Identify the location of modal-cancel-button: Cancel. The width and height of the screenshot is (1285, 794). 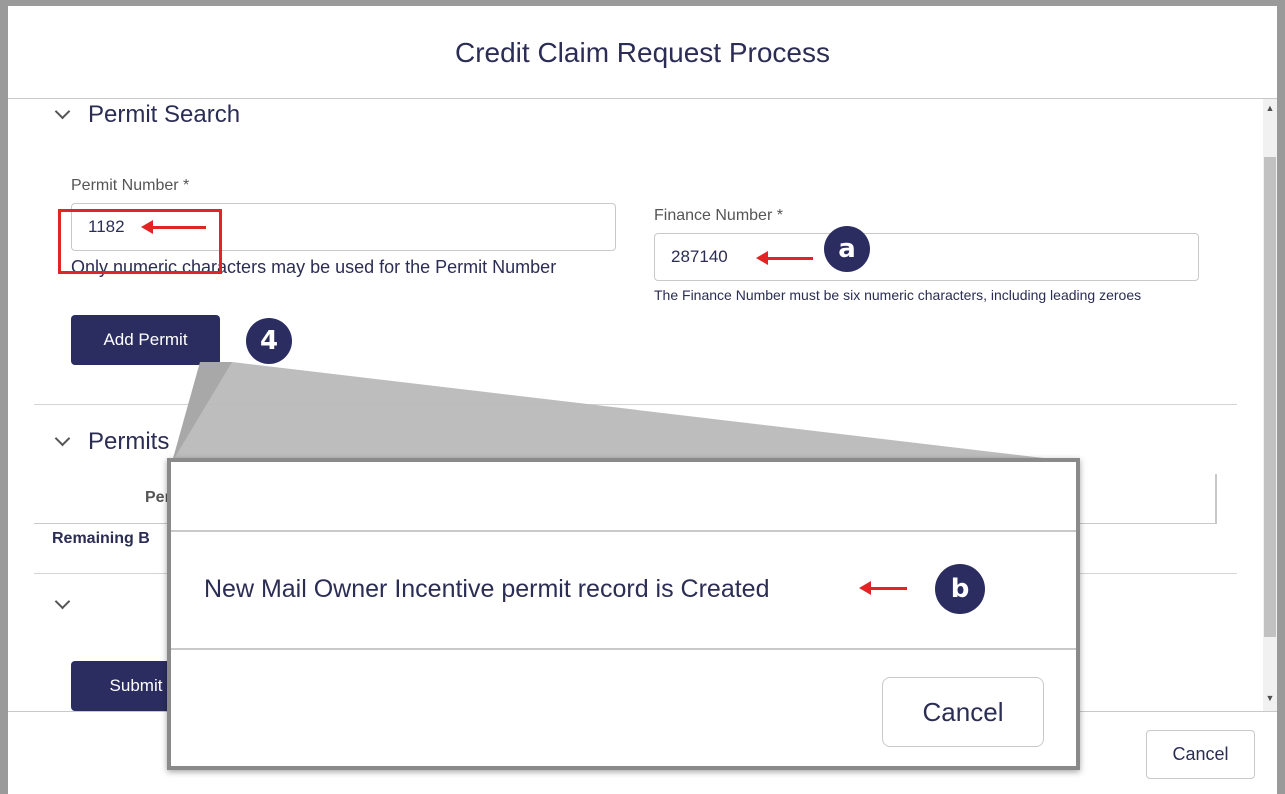
(963, 712).